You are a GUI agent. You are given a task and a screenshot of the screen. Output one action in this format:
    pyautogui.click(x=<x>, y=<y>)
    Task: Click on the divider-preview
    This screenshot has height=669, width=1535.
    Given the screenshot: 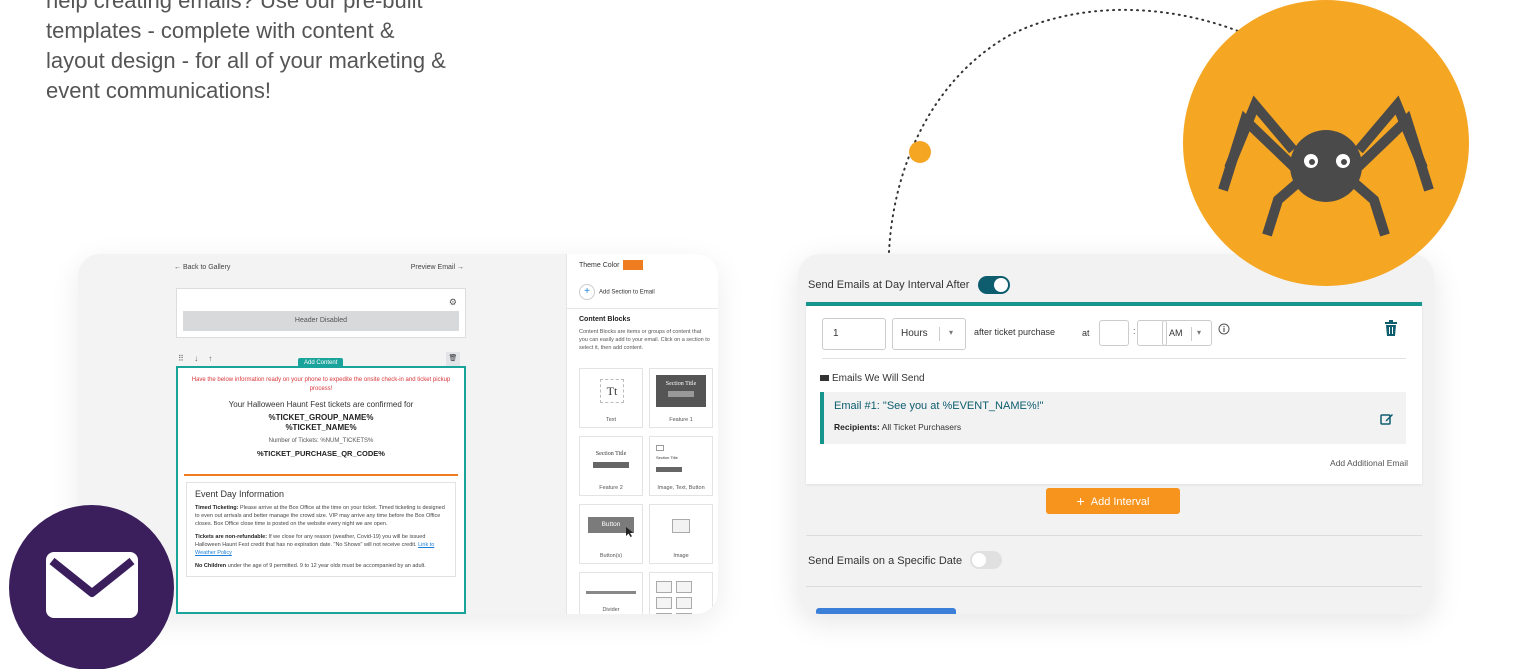 What is the action you would take?
    pyautogui.click(x=611, y=592)
    